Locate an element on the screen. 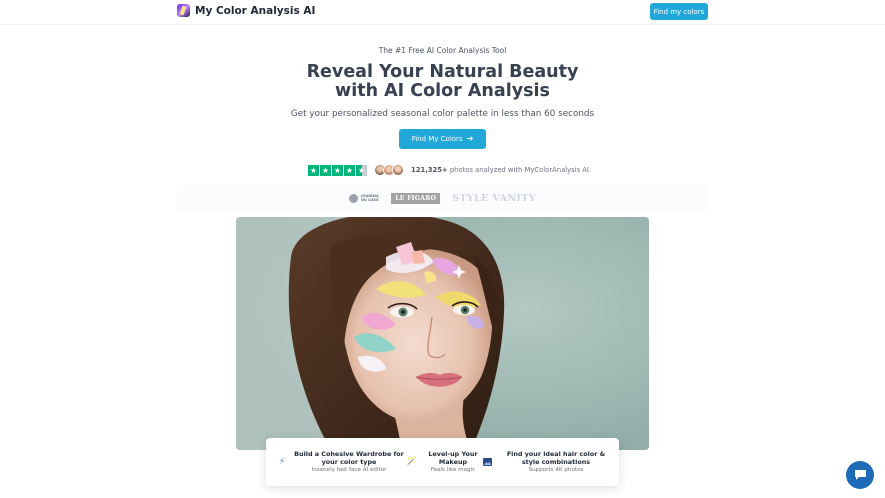 The height and width of the screenshot is (498, 885). hero-headline-line1: Reveal Your Natural Beauty is located at coordinates (442, 72).